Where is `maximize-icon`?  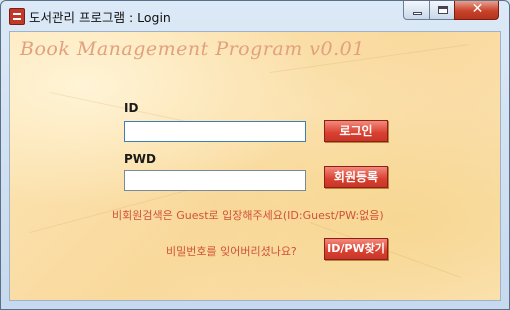
maximize-icon is located at coordinates (443, 10).